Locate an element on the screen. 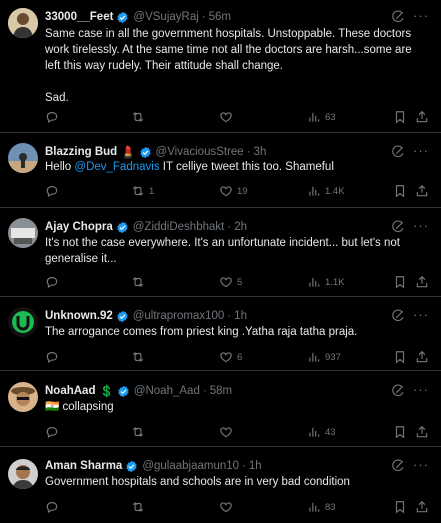 This screenshot has height=523, width=441. like-button: 19 is located at coordinates (233, 191).